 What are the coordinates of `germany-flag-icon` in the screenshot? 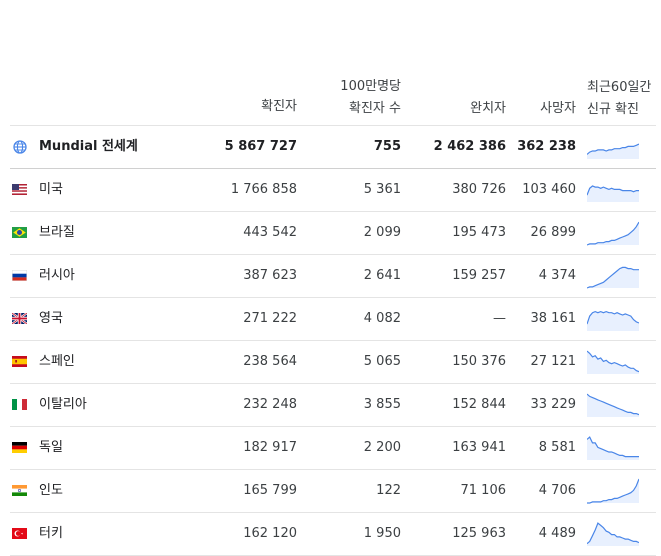 It's located at (19, 447).